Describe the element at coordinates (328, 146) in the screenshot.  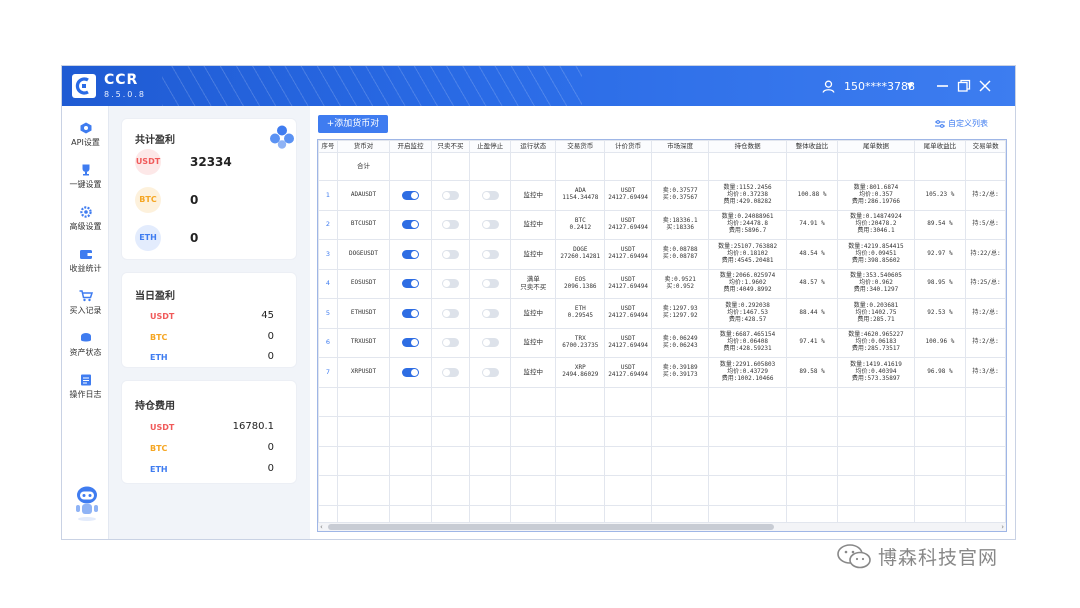
I see `column-header: 序号` at that location.